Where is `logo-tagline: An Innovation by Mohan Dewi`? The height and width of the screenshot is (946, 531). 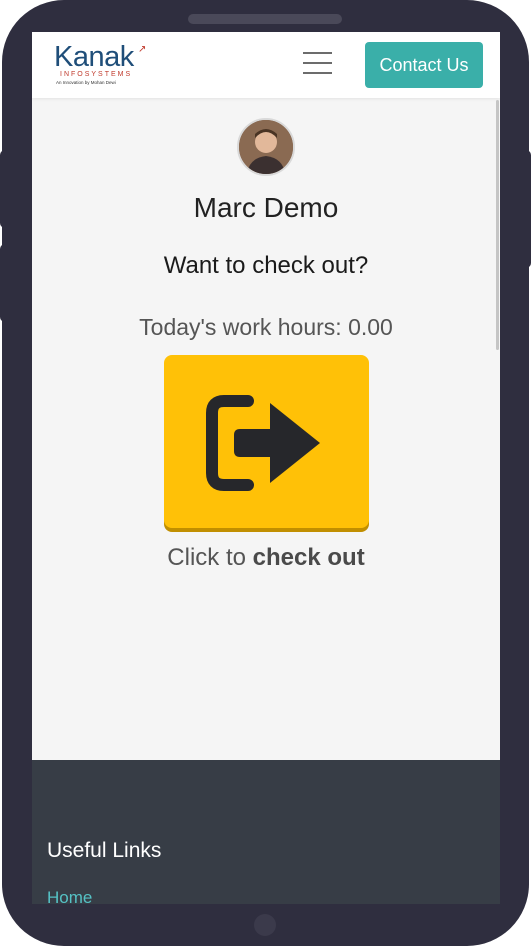 logo-tagline: An Innovation by Mohan Dewi is located at coordinates (86, 82).